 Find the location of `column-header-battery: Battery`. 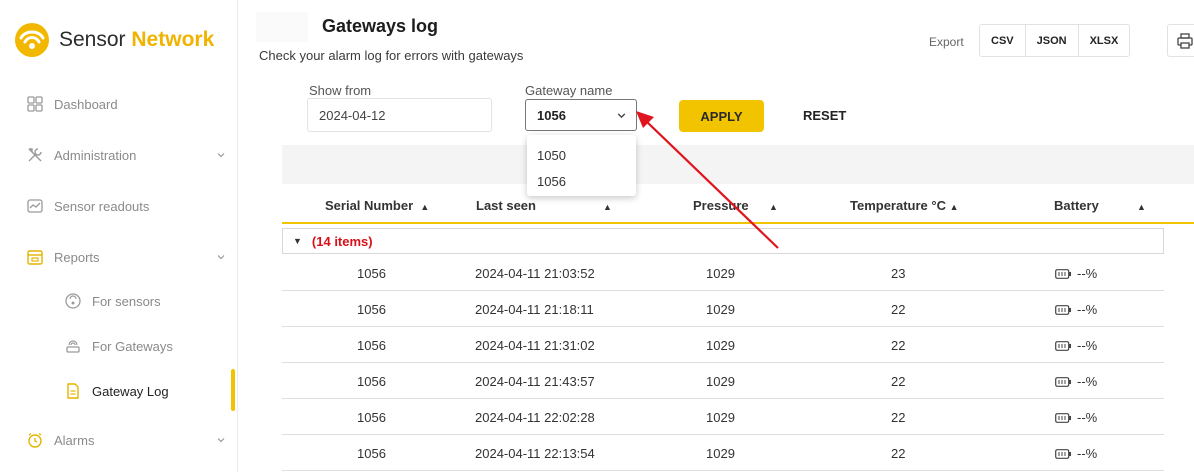

column-header-battery: Battery is located at coordinates (1076, 205).